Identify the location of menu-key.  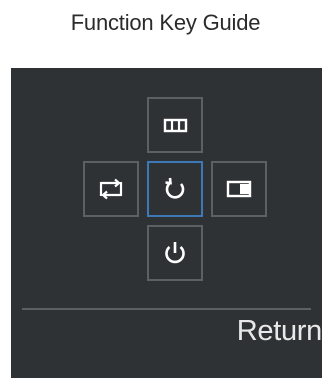
(175, 125).